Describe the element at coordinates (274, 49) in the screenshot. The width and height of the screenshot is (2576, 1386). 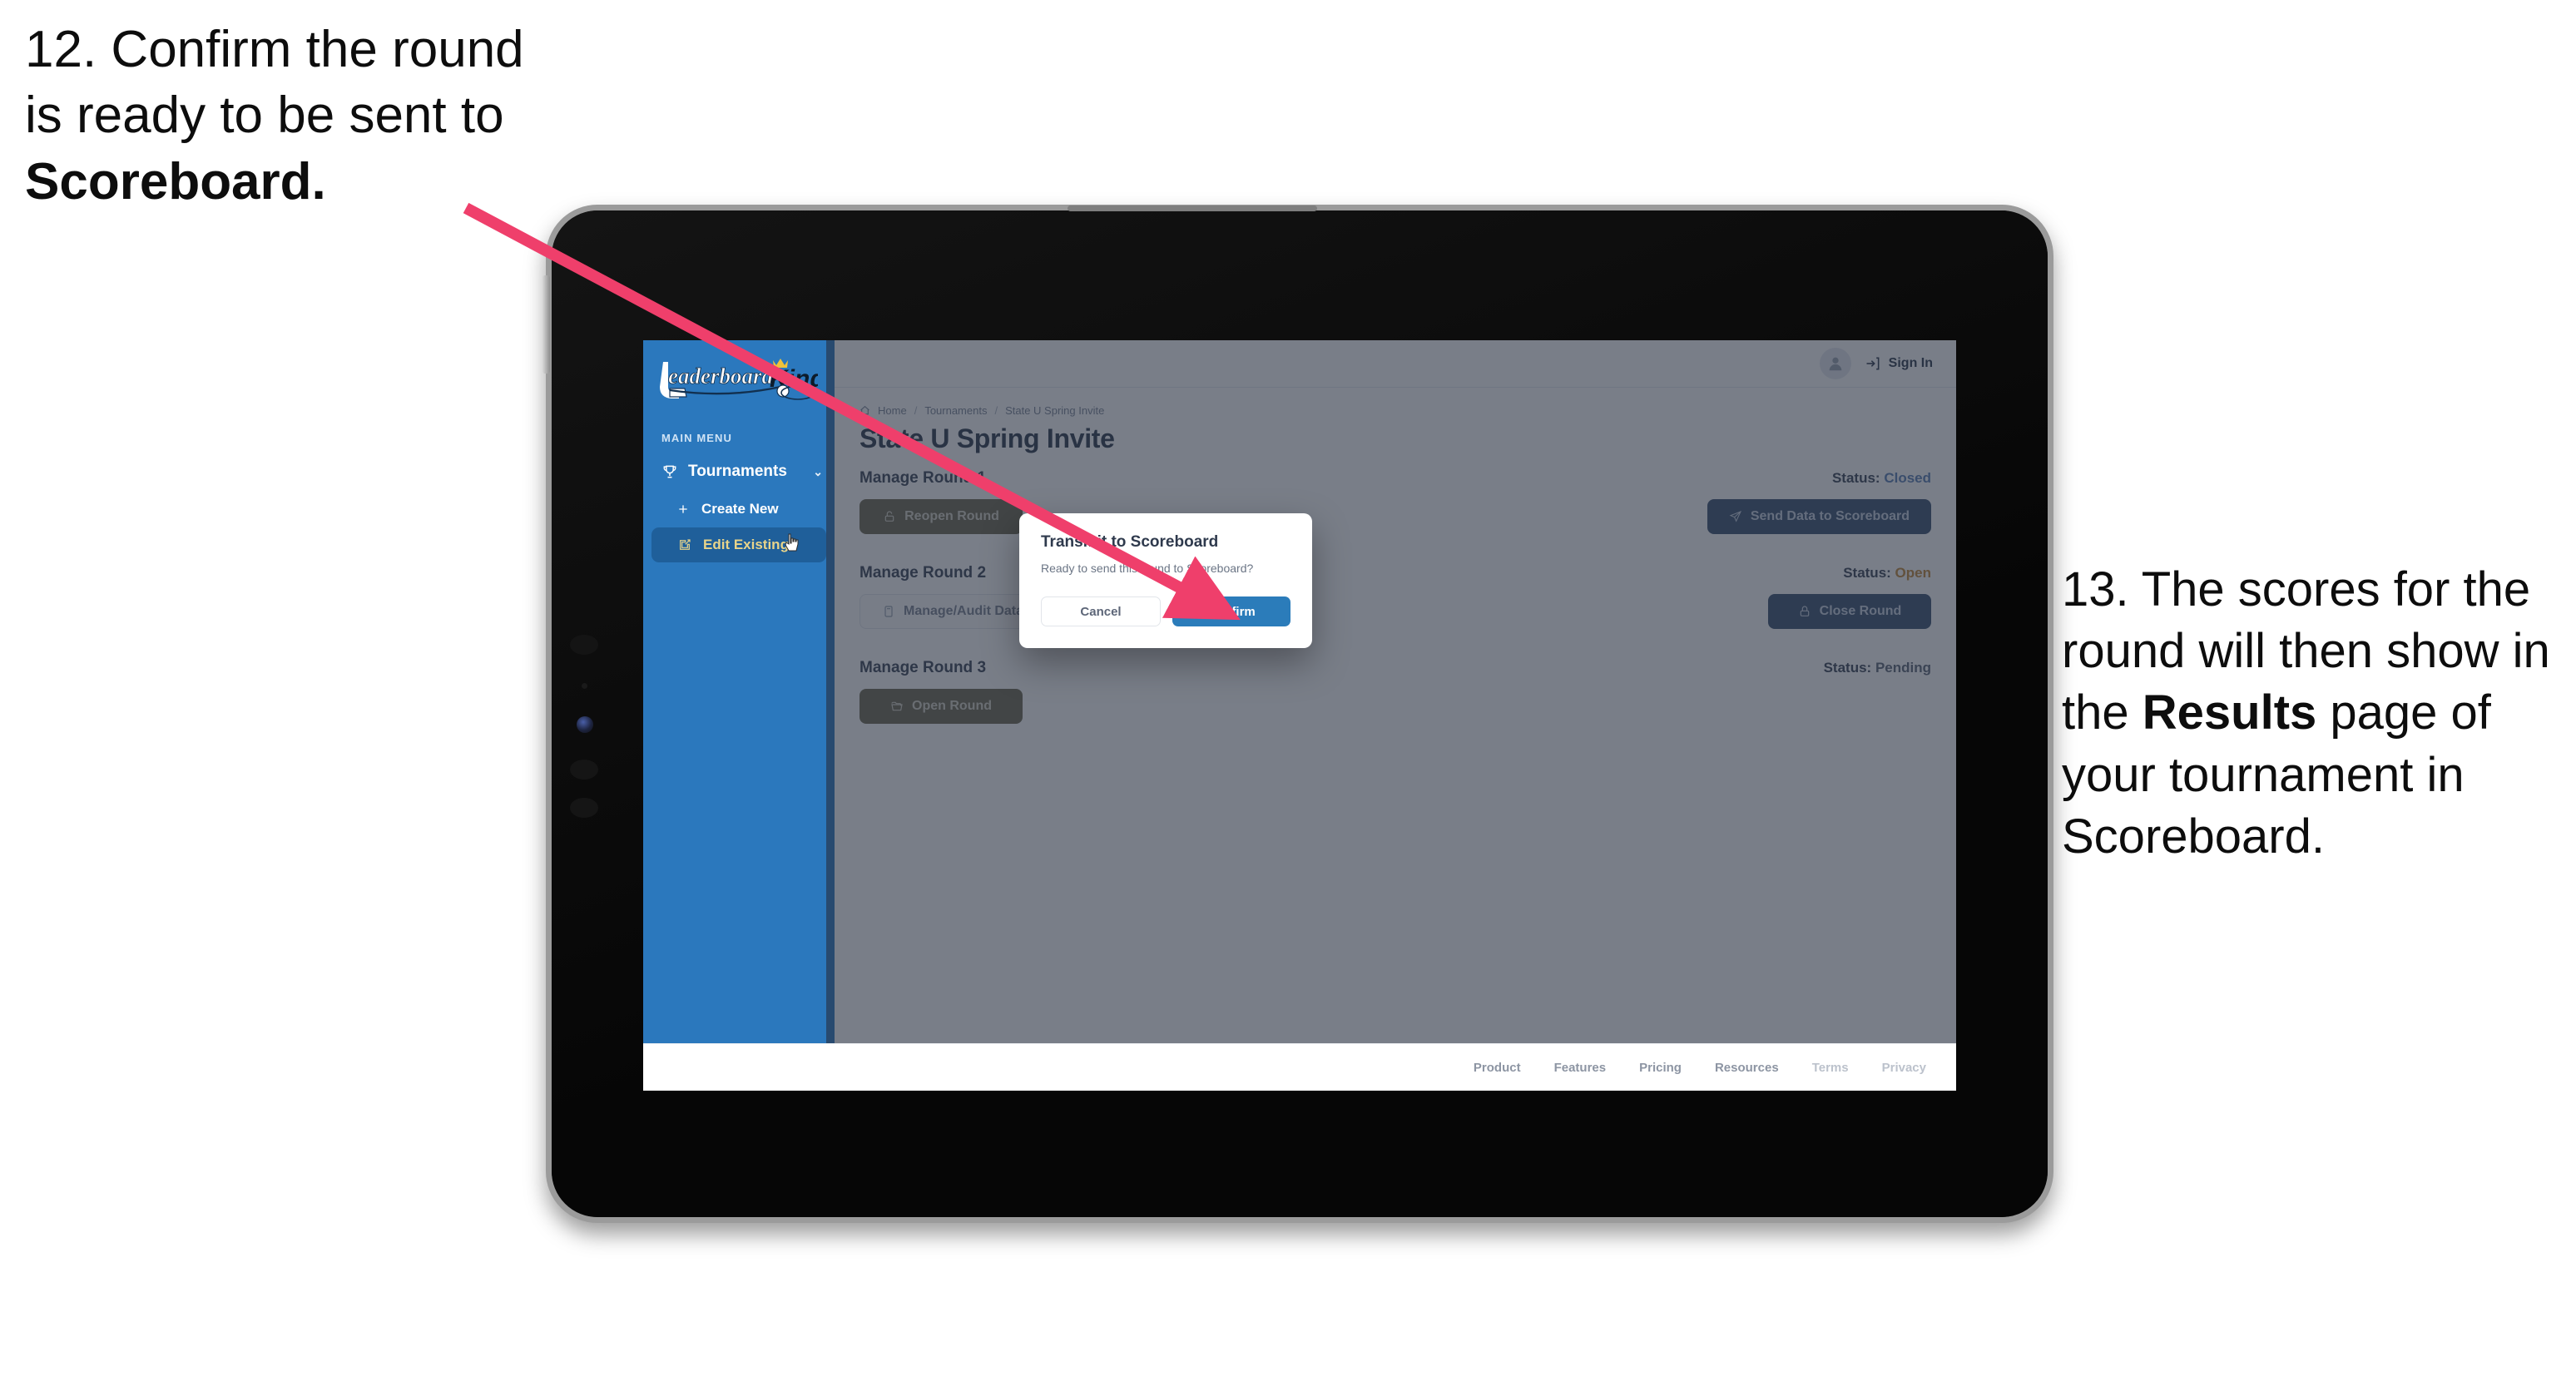
I see `annotation-step-12-line-1: 12. Confirm the round` at that location.